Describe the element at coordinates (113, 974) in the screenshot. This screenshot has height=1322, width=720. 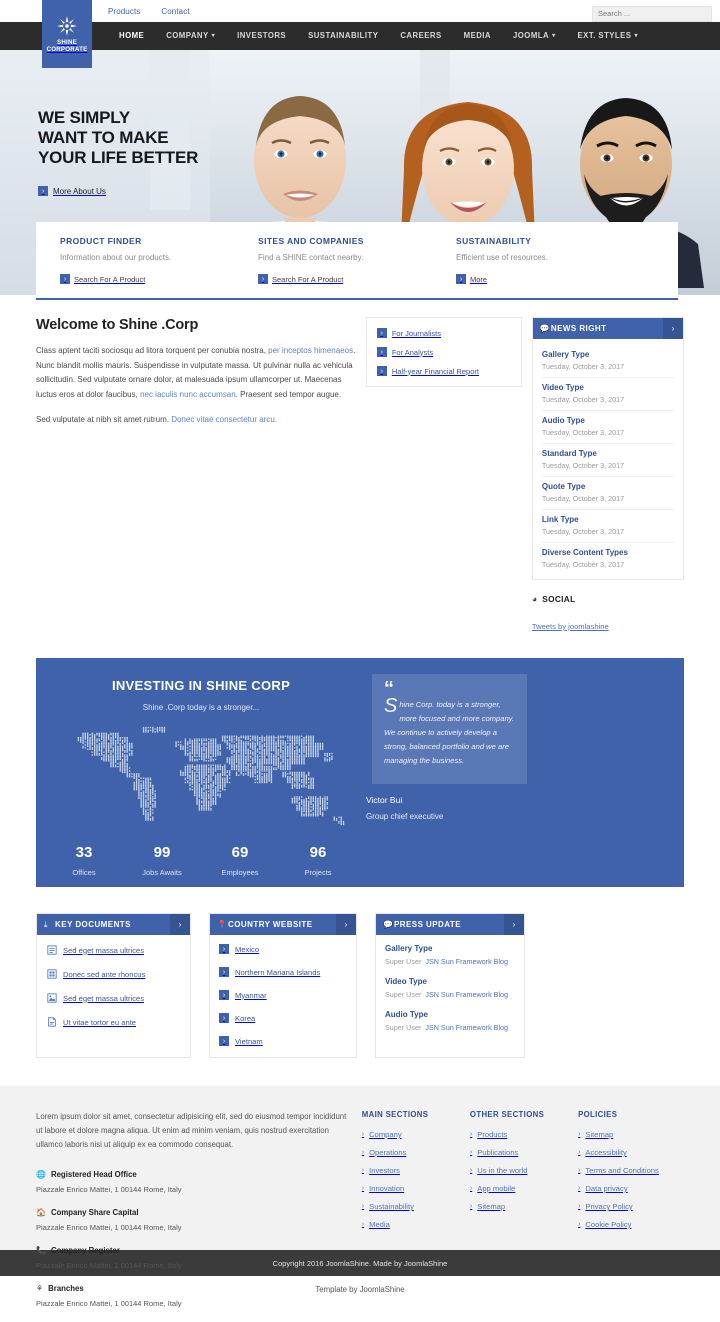
I see `list-item: Donec sed ante rhoncus` at that location.